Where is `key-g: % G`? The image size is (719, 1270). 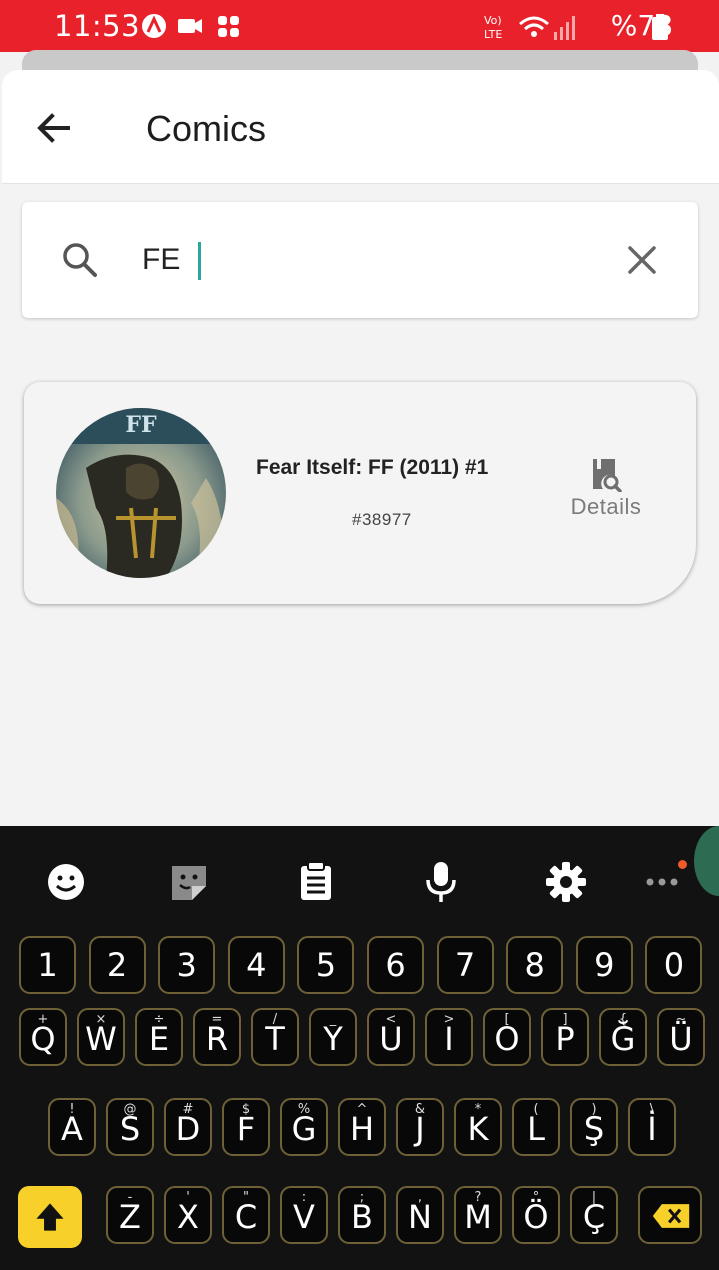
key-g: % G is located at coordinates (304, 1127).